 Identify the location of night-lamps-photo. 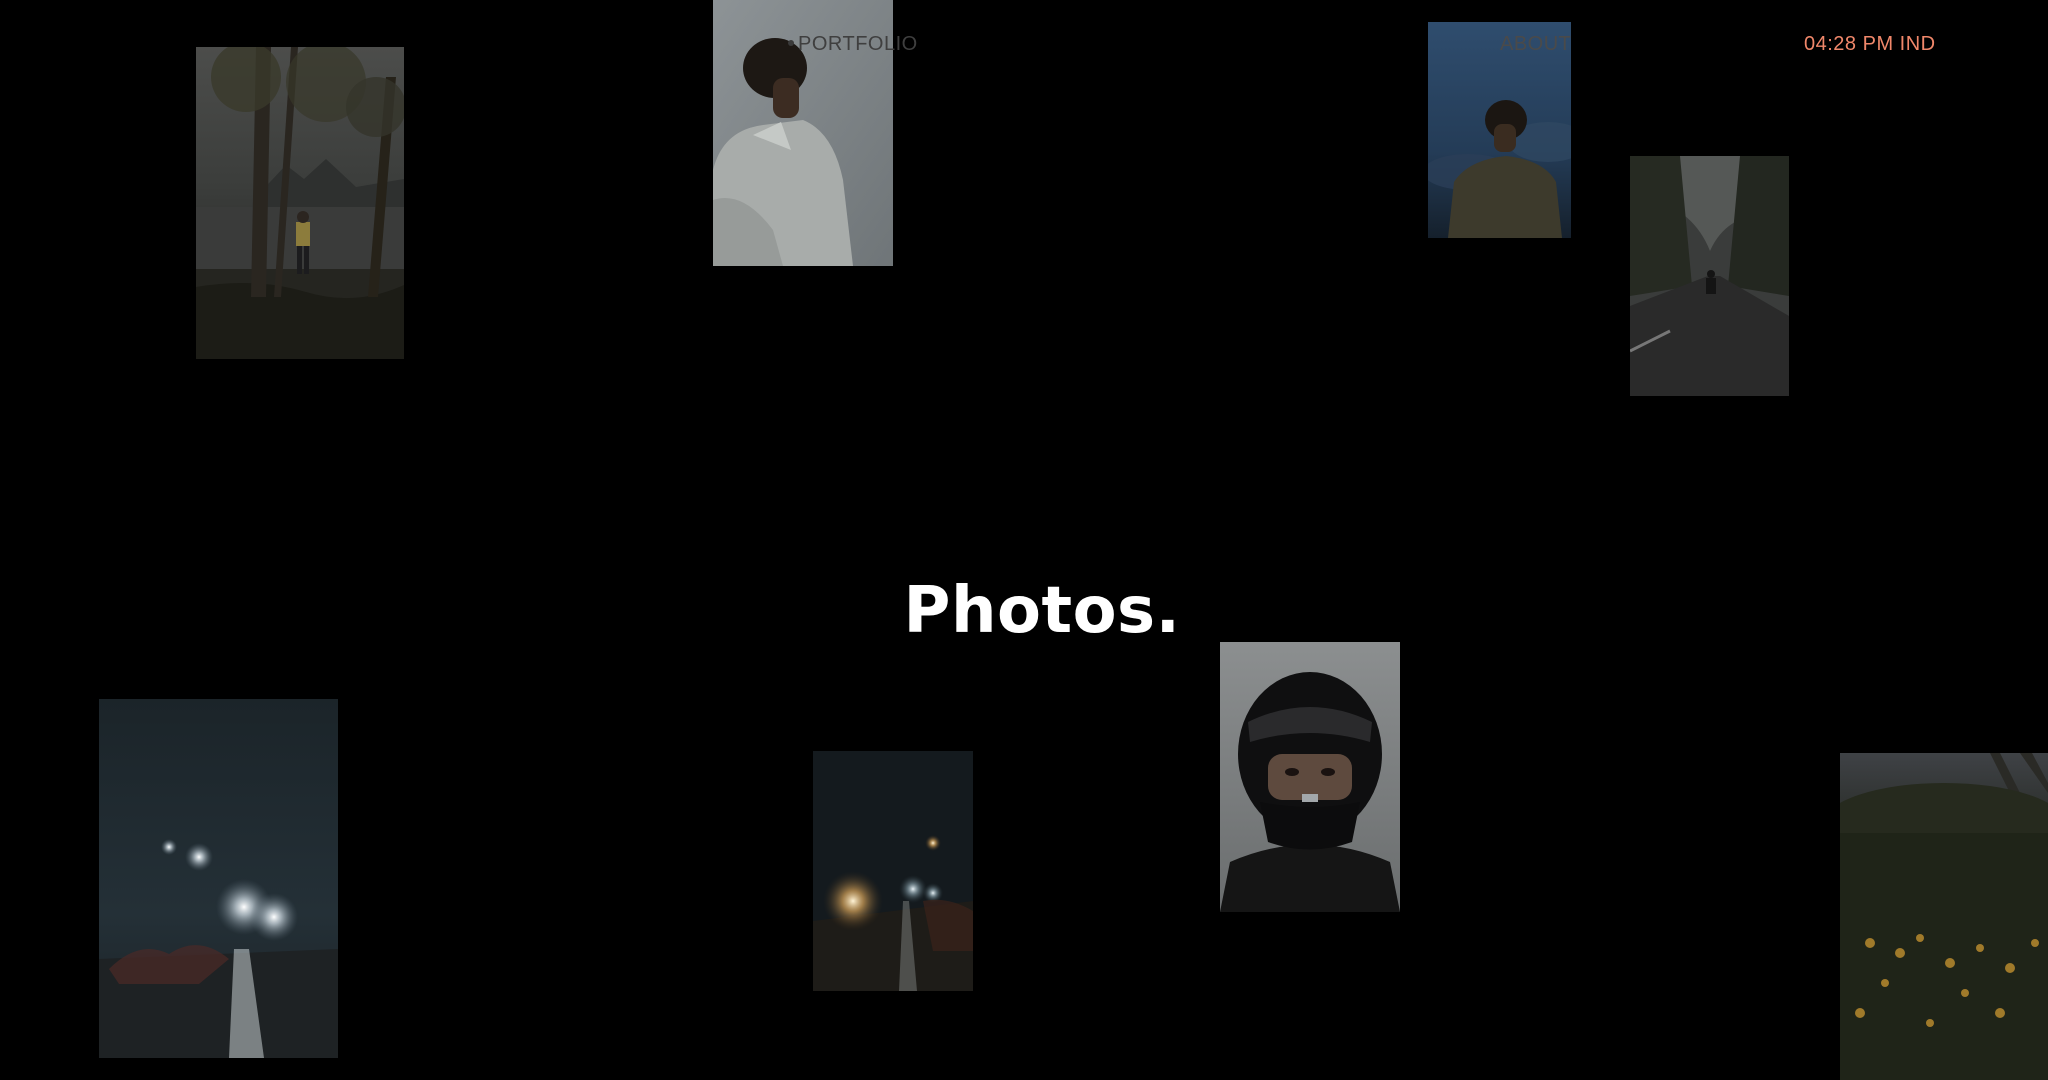
(893, 871).